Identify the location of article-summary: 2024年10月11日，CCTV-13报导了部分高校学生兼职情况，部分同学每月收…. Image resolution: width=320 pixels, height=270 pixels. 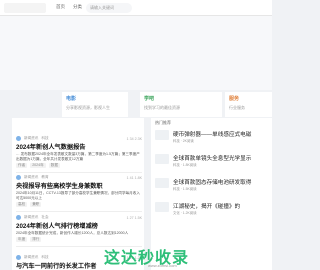
(78, 195).